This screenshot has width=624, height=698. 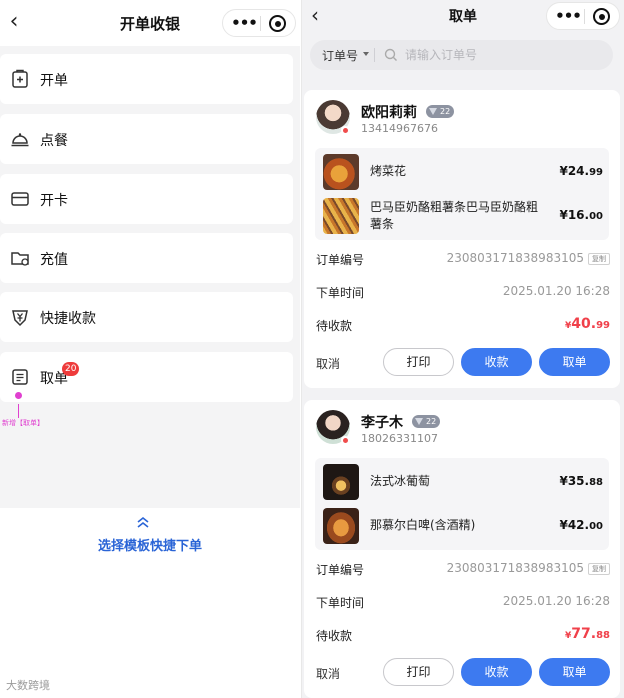 What do you see at coordinates (54, 201) in the screenshot?
I see `menu-label: 开卡` at bounding box center [54, 201].